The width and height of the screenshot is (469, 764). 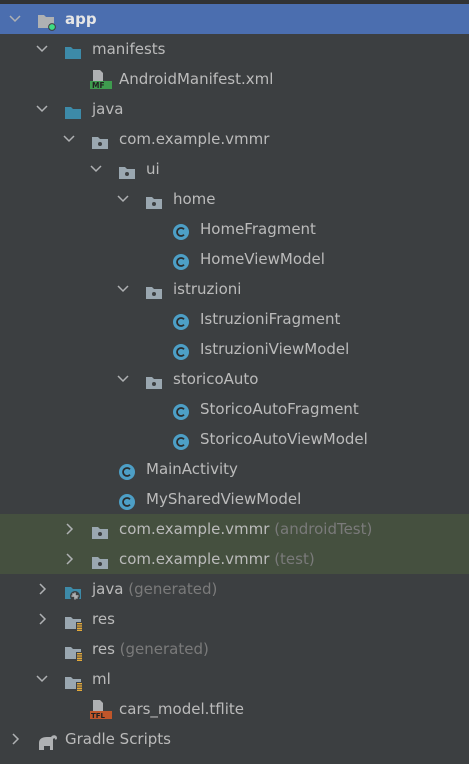 I want to click on tree-item-label: com.example.vmmr (test), so click(x=217, y=559).